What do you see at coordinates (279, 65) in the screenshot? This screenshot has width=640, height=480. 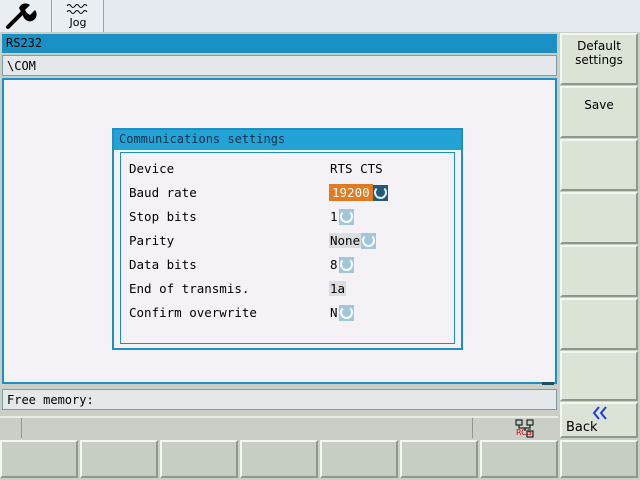 I see `path-field: \COM` at bounding box center [279, 65].